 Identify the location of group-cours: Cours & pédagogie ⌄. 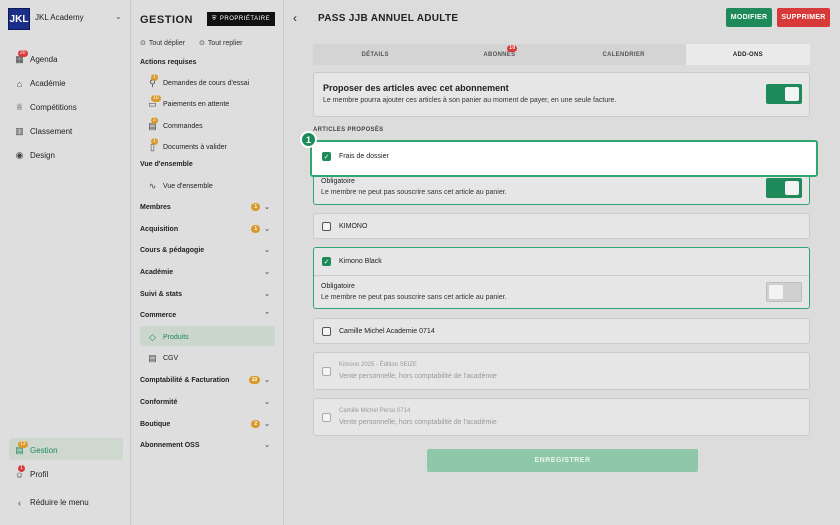
(205, 250).